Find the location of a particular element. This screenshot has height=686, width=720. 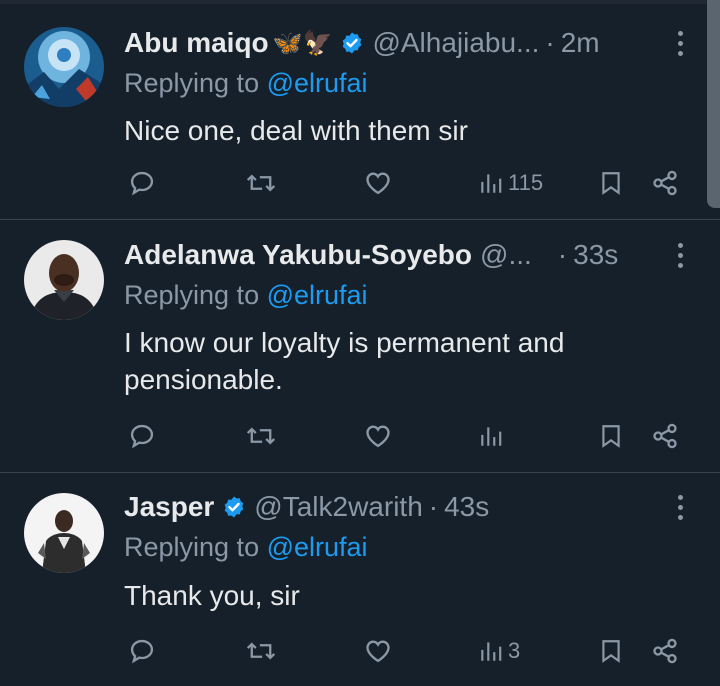

views-button: 3 is located at coordinates (499, 651).